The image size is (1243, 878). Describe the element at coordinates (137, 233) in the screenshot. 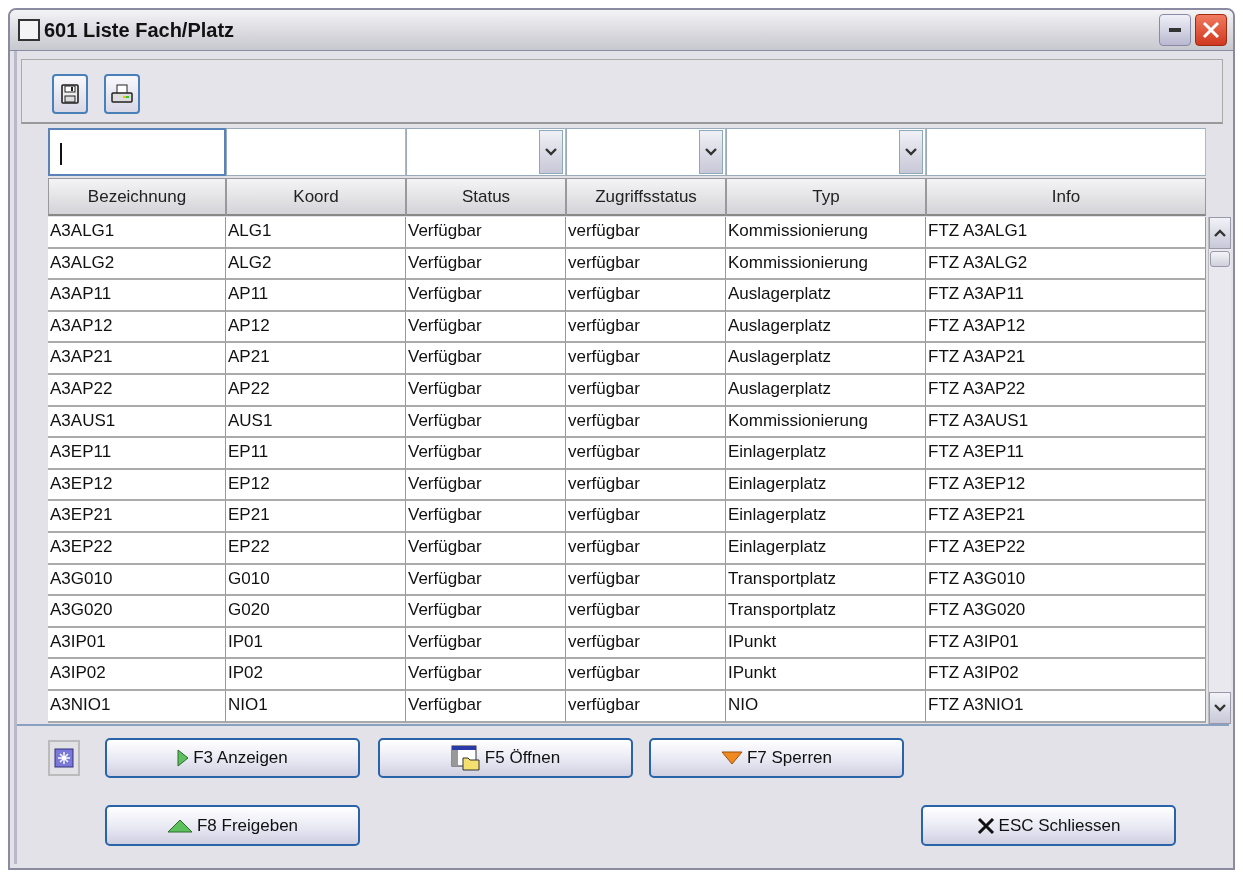

I see `table-cell: A3ALG1` at that location.